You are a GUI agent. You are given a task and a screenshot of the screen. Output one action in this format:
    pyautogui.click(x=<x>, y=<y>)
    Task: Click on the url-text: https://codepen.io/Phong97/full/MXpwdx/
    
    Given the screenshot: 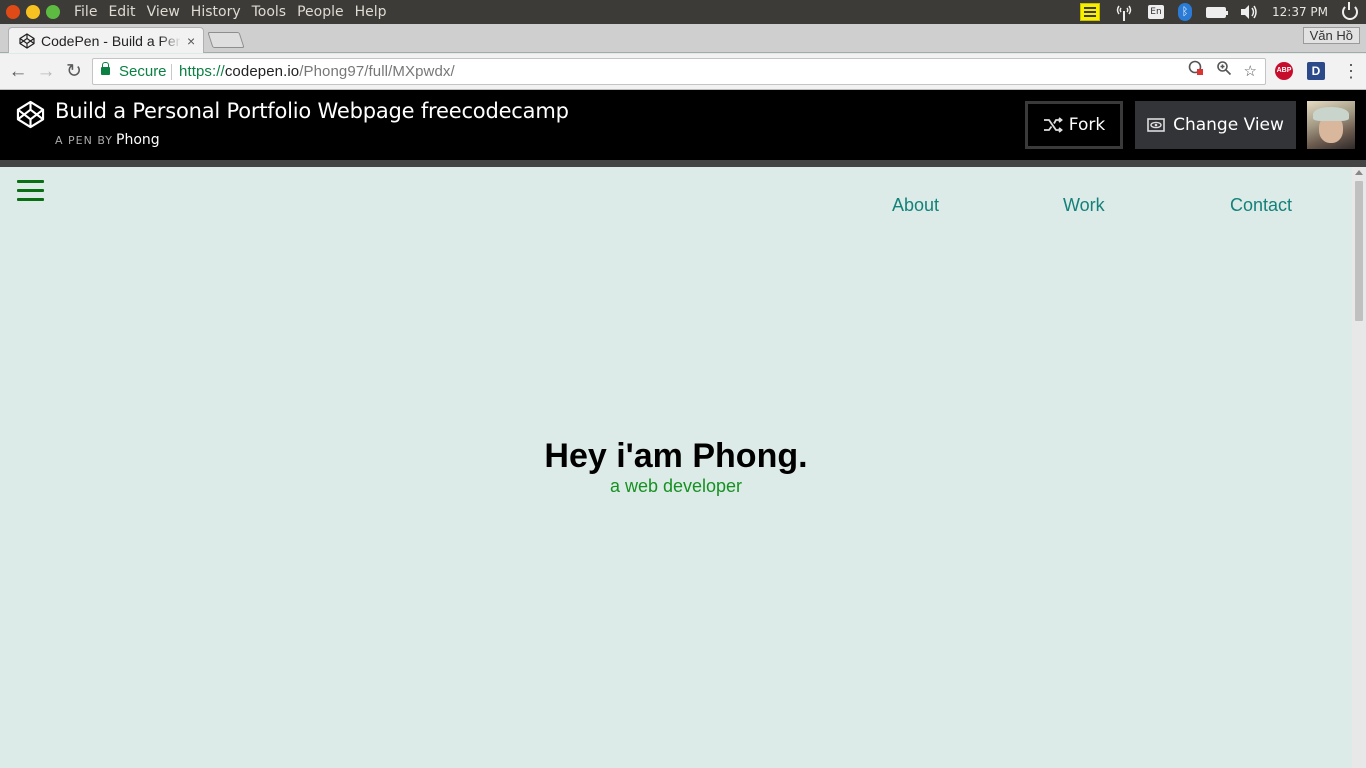 What is the action you would take?
    pyautogui.click(x=317, y=71)
    